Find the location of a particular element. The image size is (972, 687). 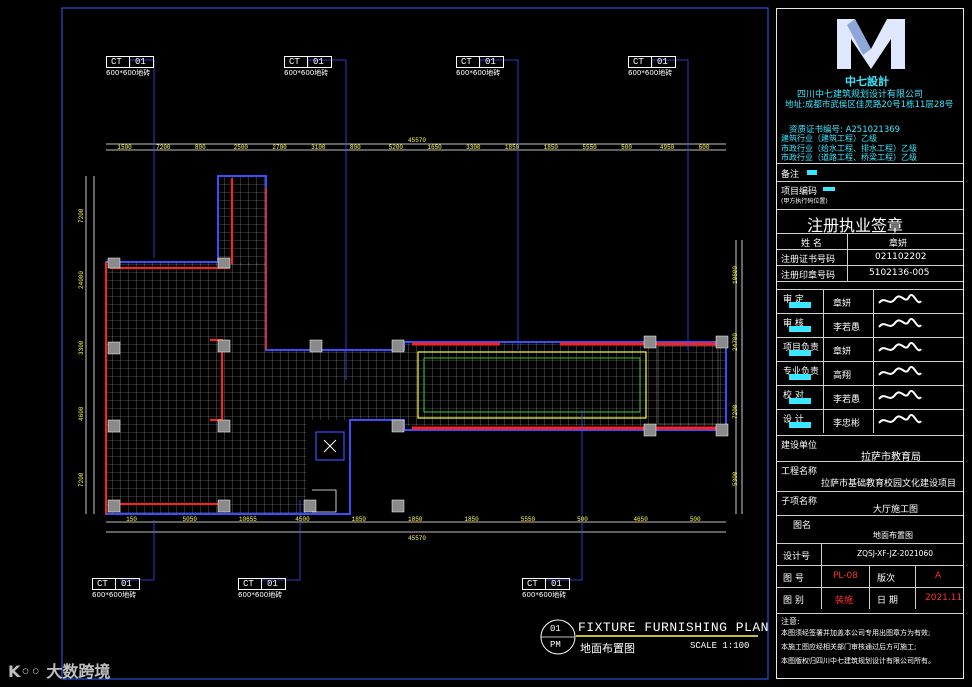

dim-label: 4600 is located at coordinates (81, 413).